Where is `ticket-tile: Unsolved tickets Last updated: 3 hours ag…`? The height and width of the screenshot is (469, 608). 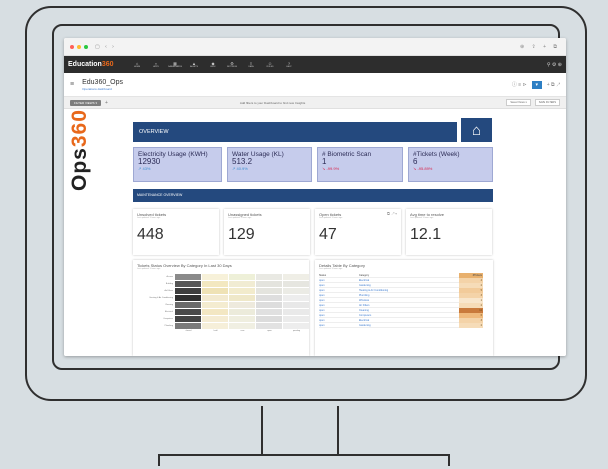 ticket-tile: Unsolved tickets Last updated: 3 hours ag… is located at coordinates (176, 232).